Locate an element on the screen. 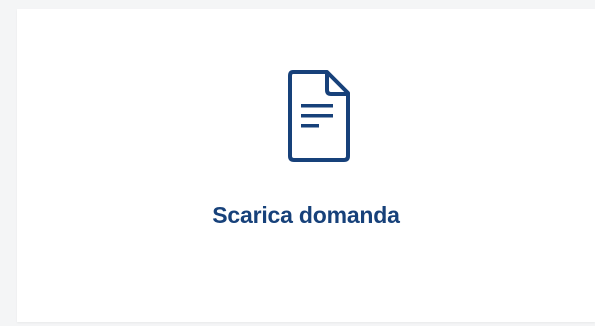  card-label: Scarica domanda is located at coordinates (306, 215).